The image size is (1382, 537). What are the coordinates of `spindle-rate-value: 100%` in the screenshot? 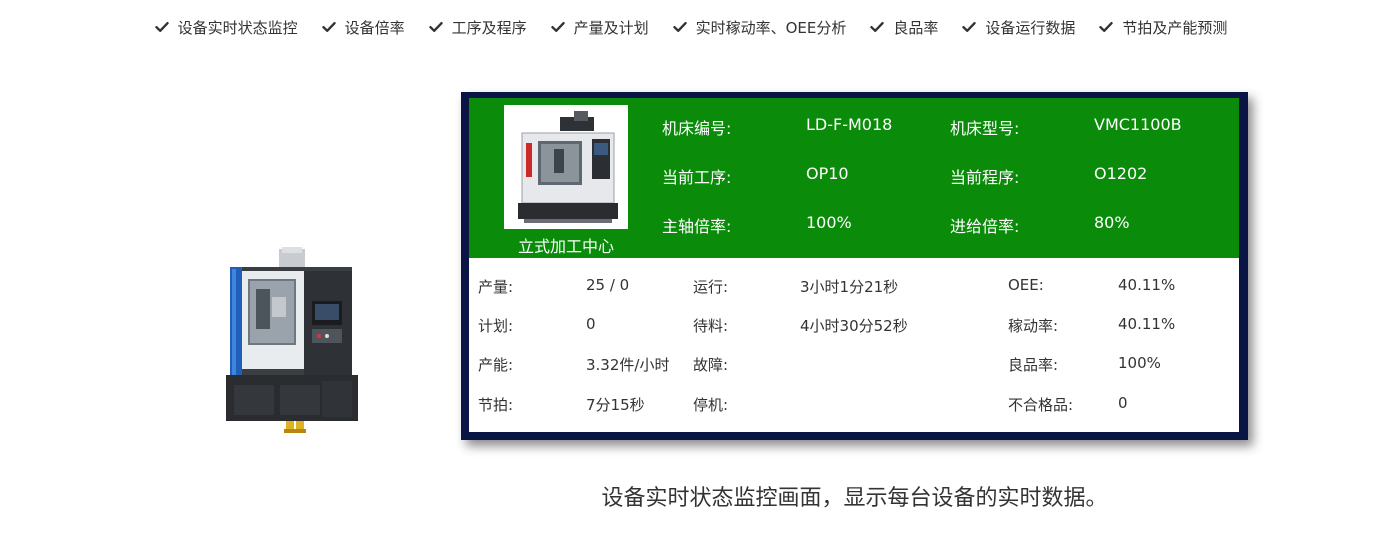 It's located at (829, 222).